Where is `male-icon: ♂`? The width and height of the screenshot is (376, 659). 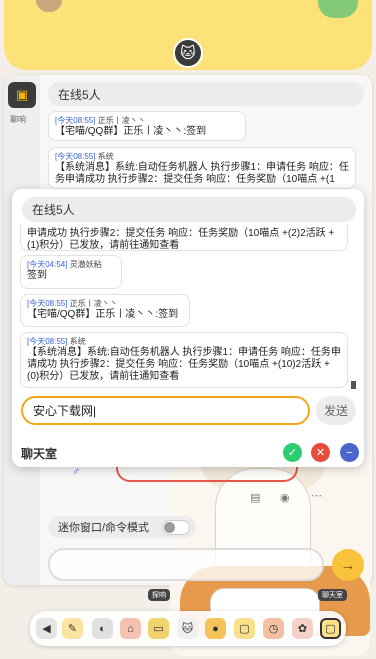
male-icon: ♂ is located at coordinates (76, 472).